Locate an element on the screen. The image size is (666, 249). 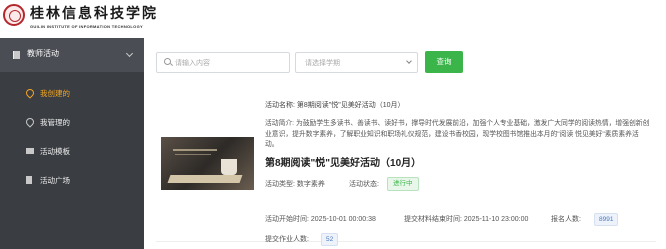
submit-count-label: 提交作业人数: is located at coordinates (287, 239).